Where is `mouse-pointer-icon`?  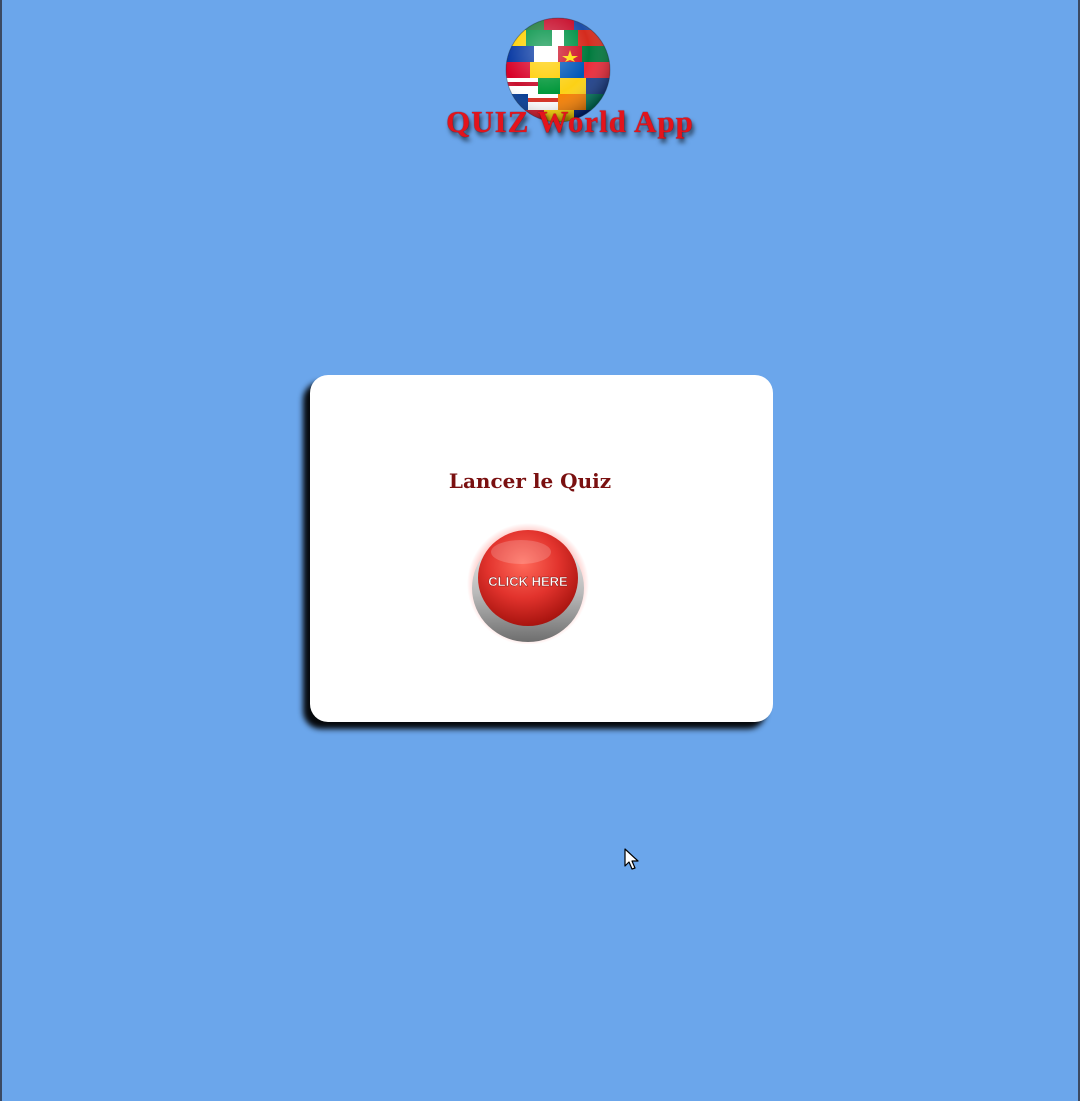
mouse-pointer-icon is located at coordinates (631, 859).